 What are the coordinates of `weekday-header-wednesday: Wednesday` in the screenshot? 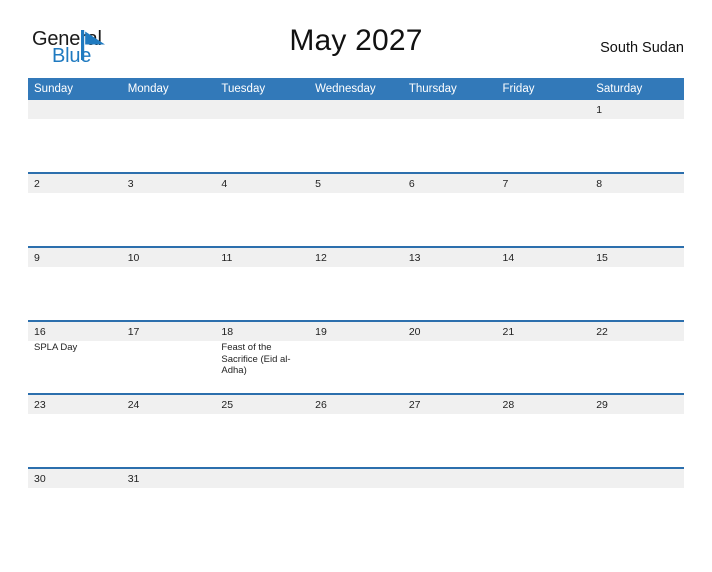 It's located at (356, 89).